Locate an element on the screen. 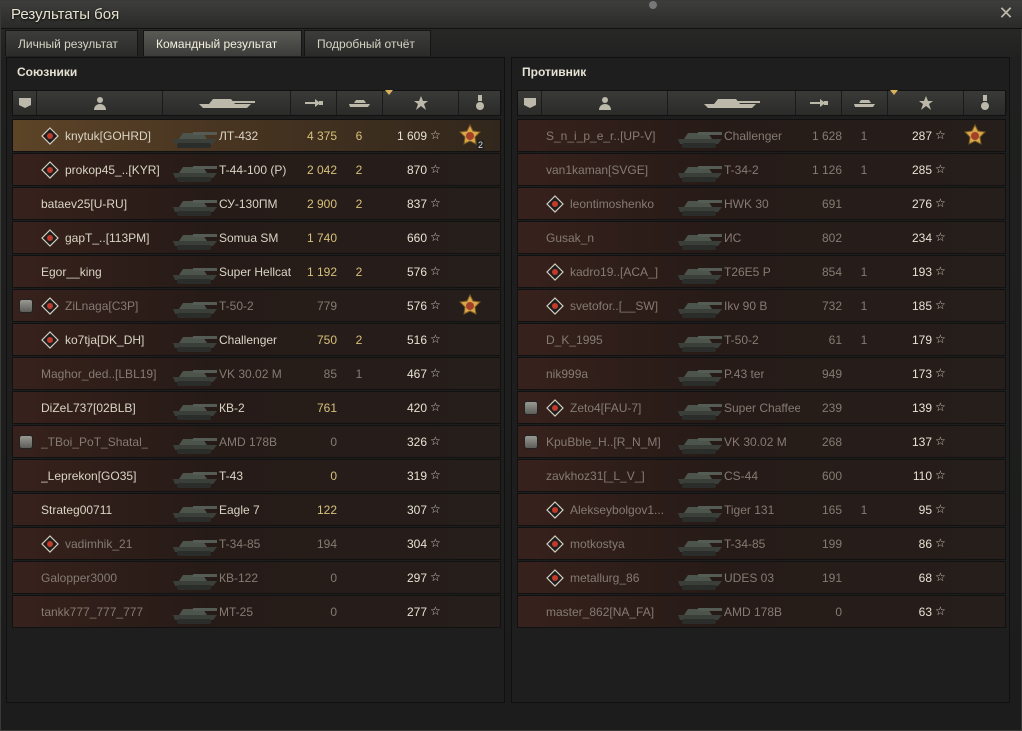 The width and height of the screenshot is (1022, 731). player-row: svetofor..[__SW] Ikv 90 B 732 1 185 ☆ is located at coordinates (761, 305).